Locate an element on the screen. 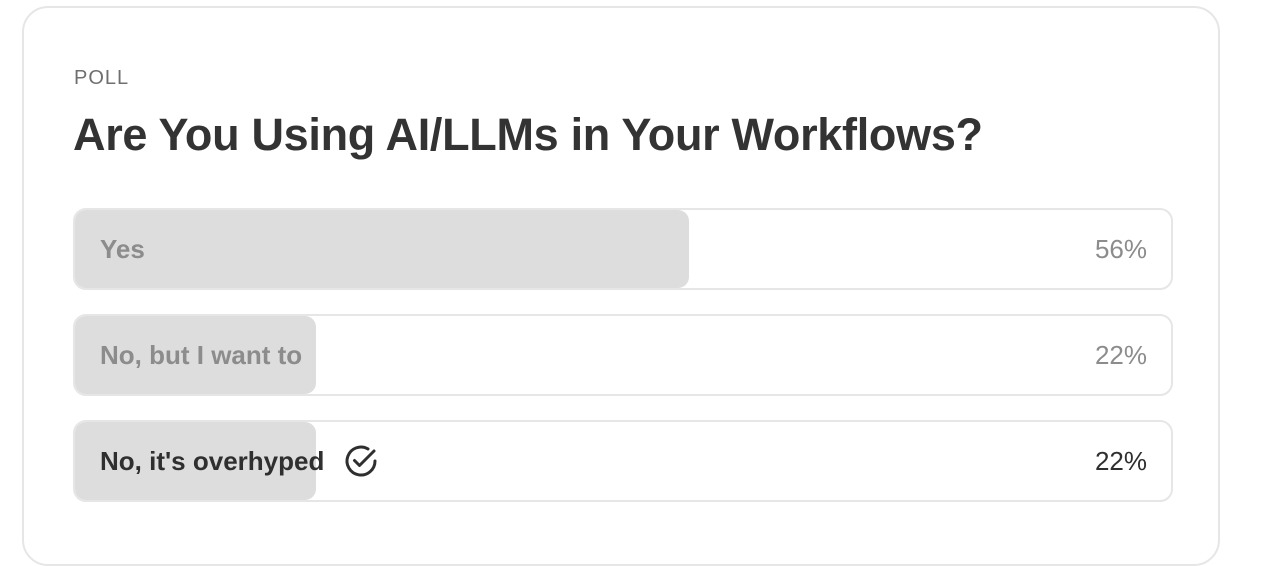 Image resolution: width=1272 pixels, height=566 pixels. poll-option-no-but-want: No, but I want to 22% is located at coordinates (623, 355).